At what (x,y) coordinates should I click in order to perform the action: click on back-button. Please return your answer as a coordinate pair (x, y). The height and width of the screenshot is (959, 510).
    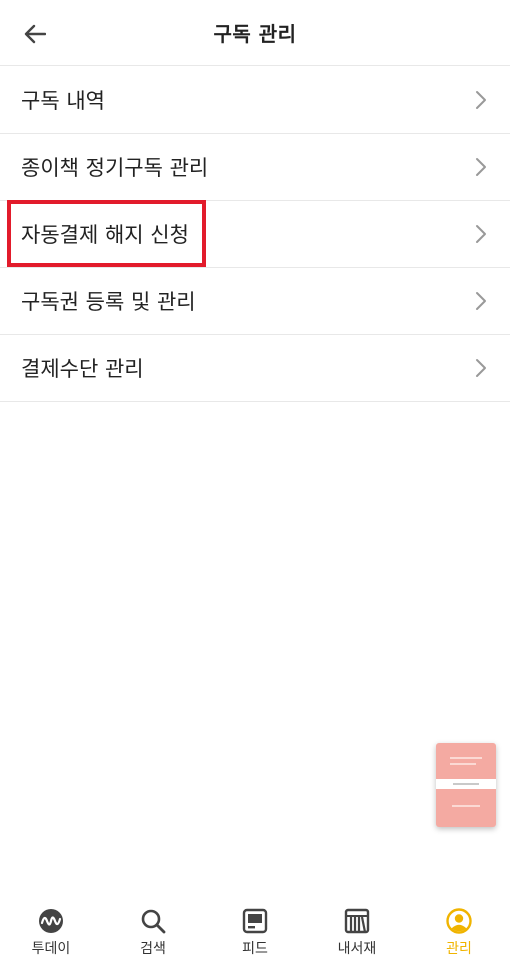
    Looking at the image, I should click on (35, 34).